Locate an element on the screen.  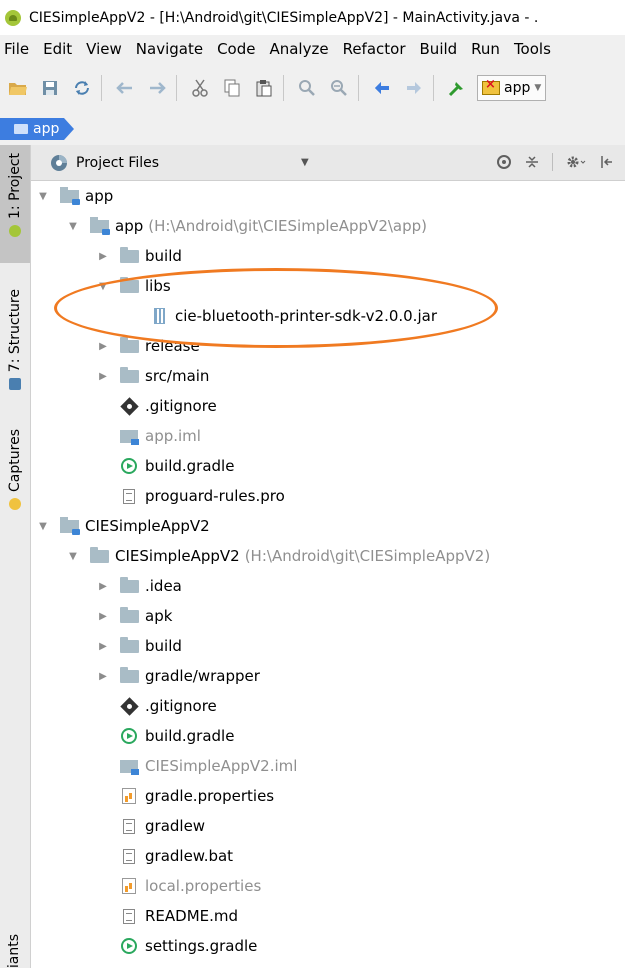
left-tool-window-bar: 1: Project 7: Structure Captures iants is located at coordinates (15, 556).